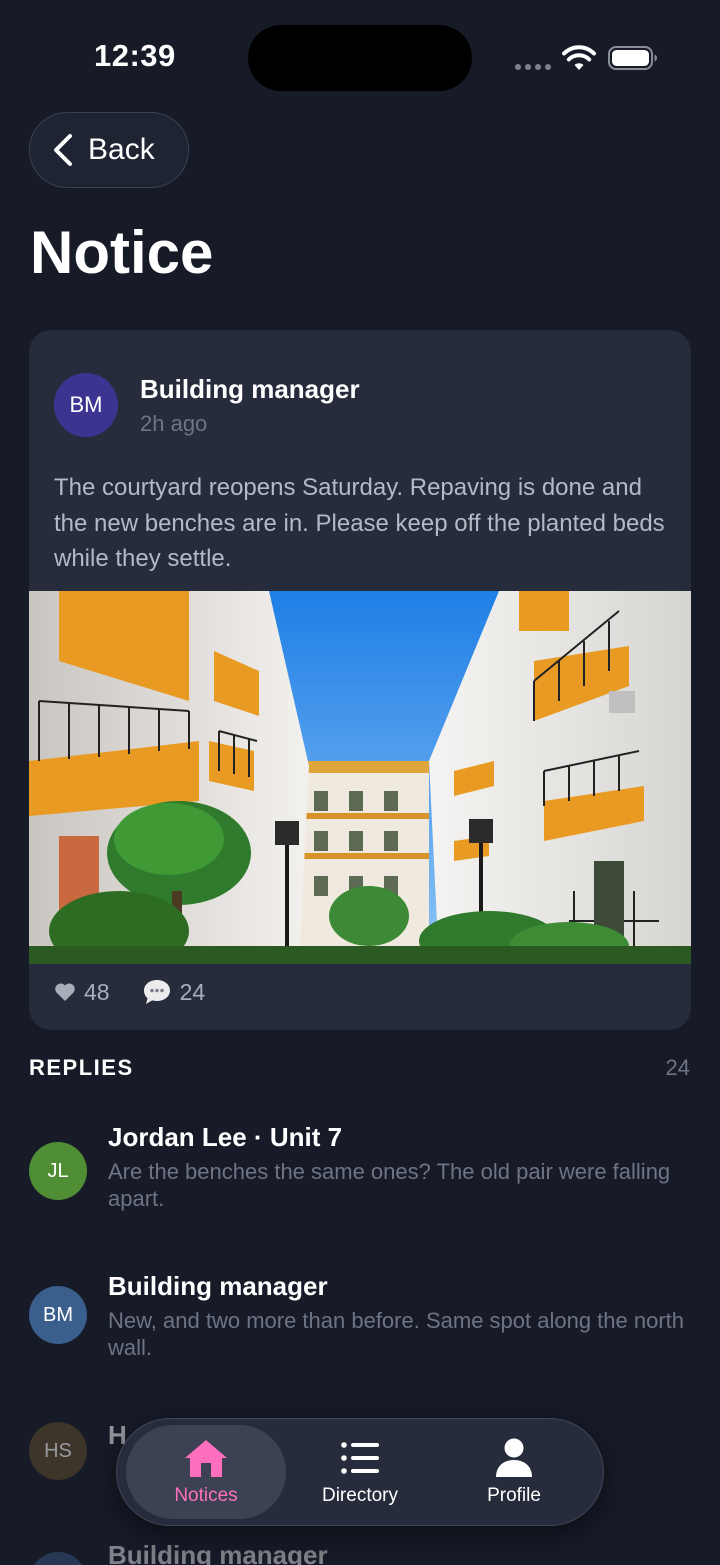  What do you see at coordinates (97, 991) in the screenshot?
I see `like-count: 48` at bounding box center [97, 991].